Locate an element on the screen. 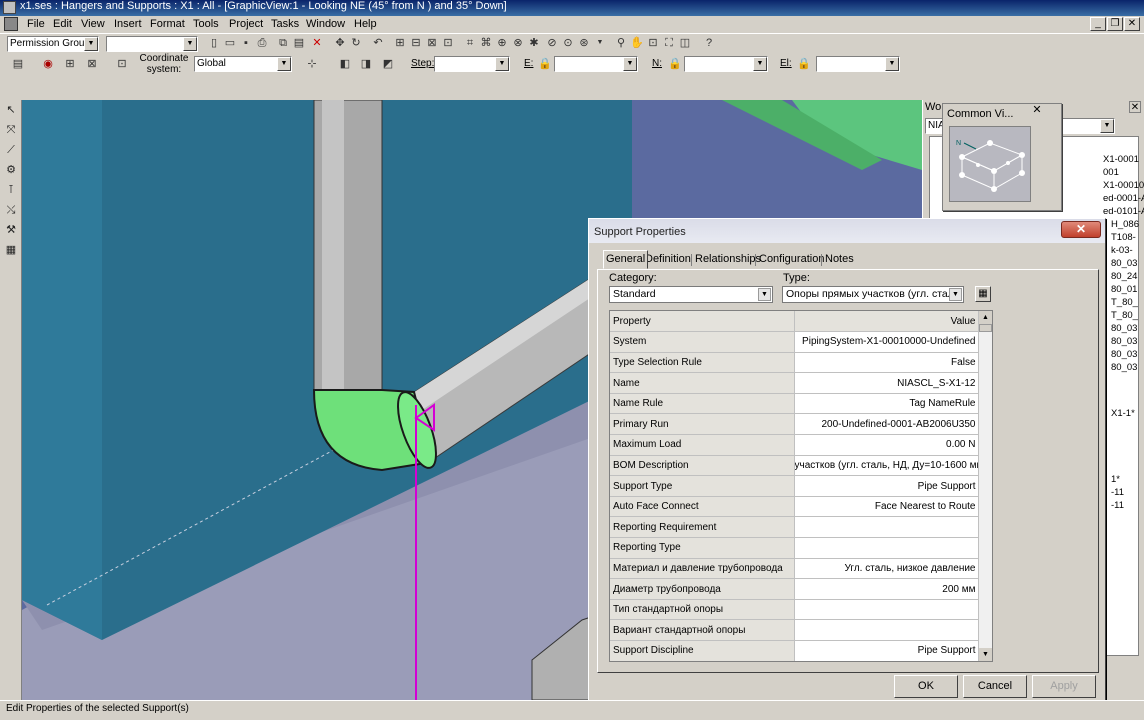  tab-configuration: Configuration is located at coordinates (791, 260).